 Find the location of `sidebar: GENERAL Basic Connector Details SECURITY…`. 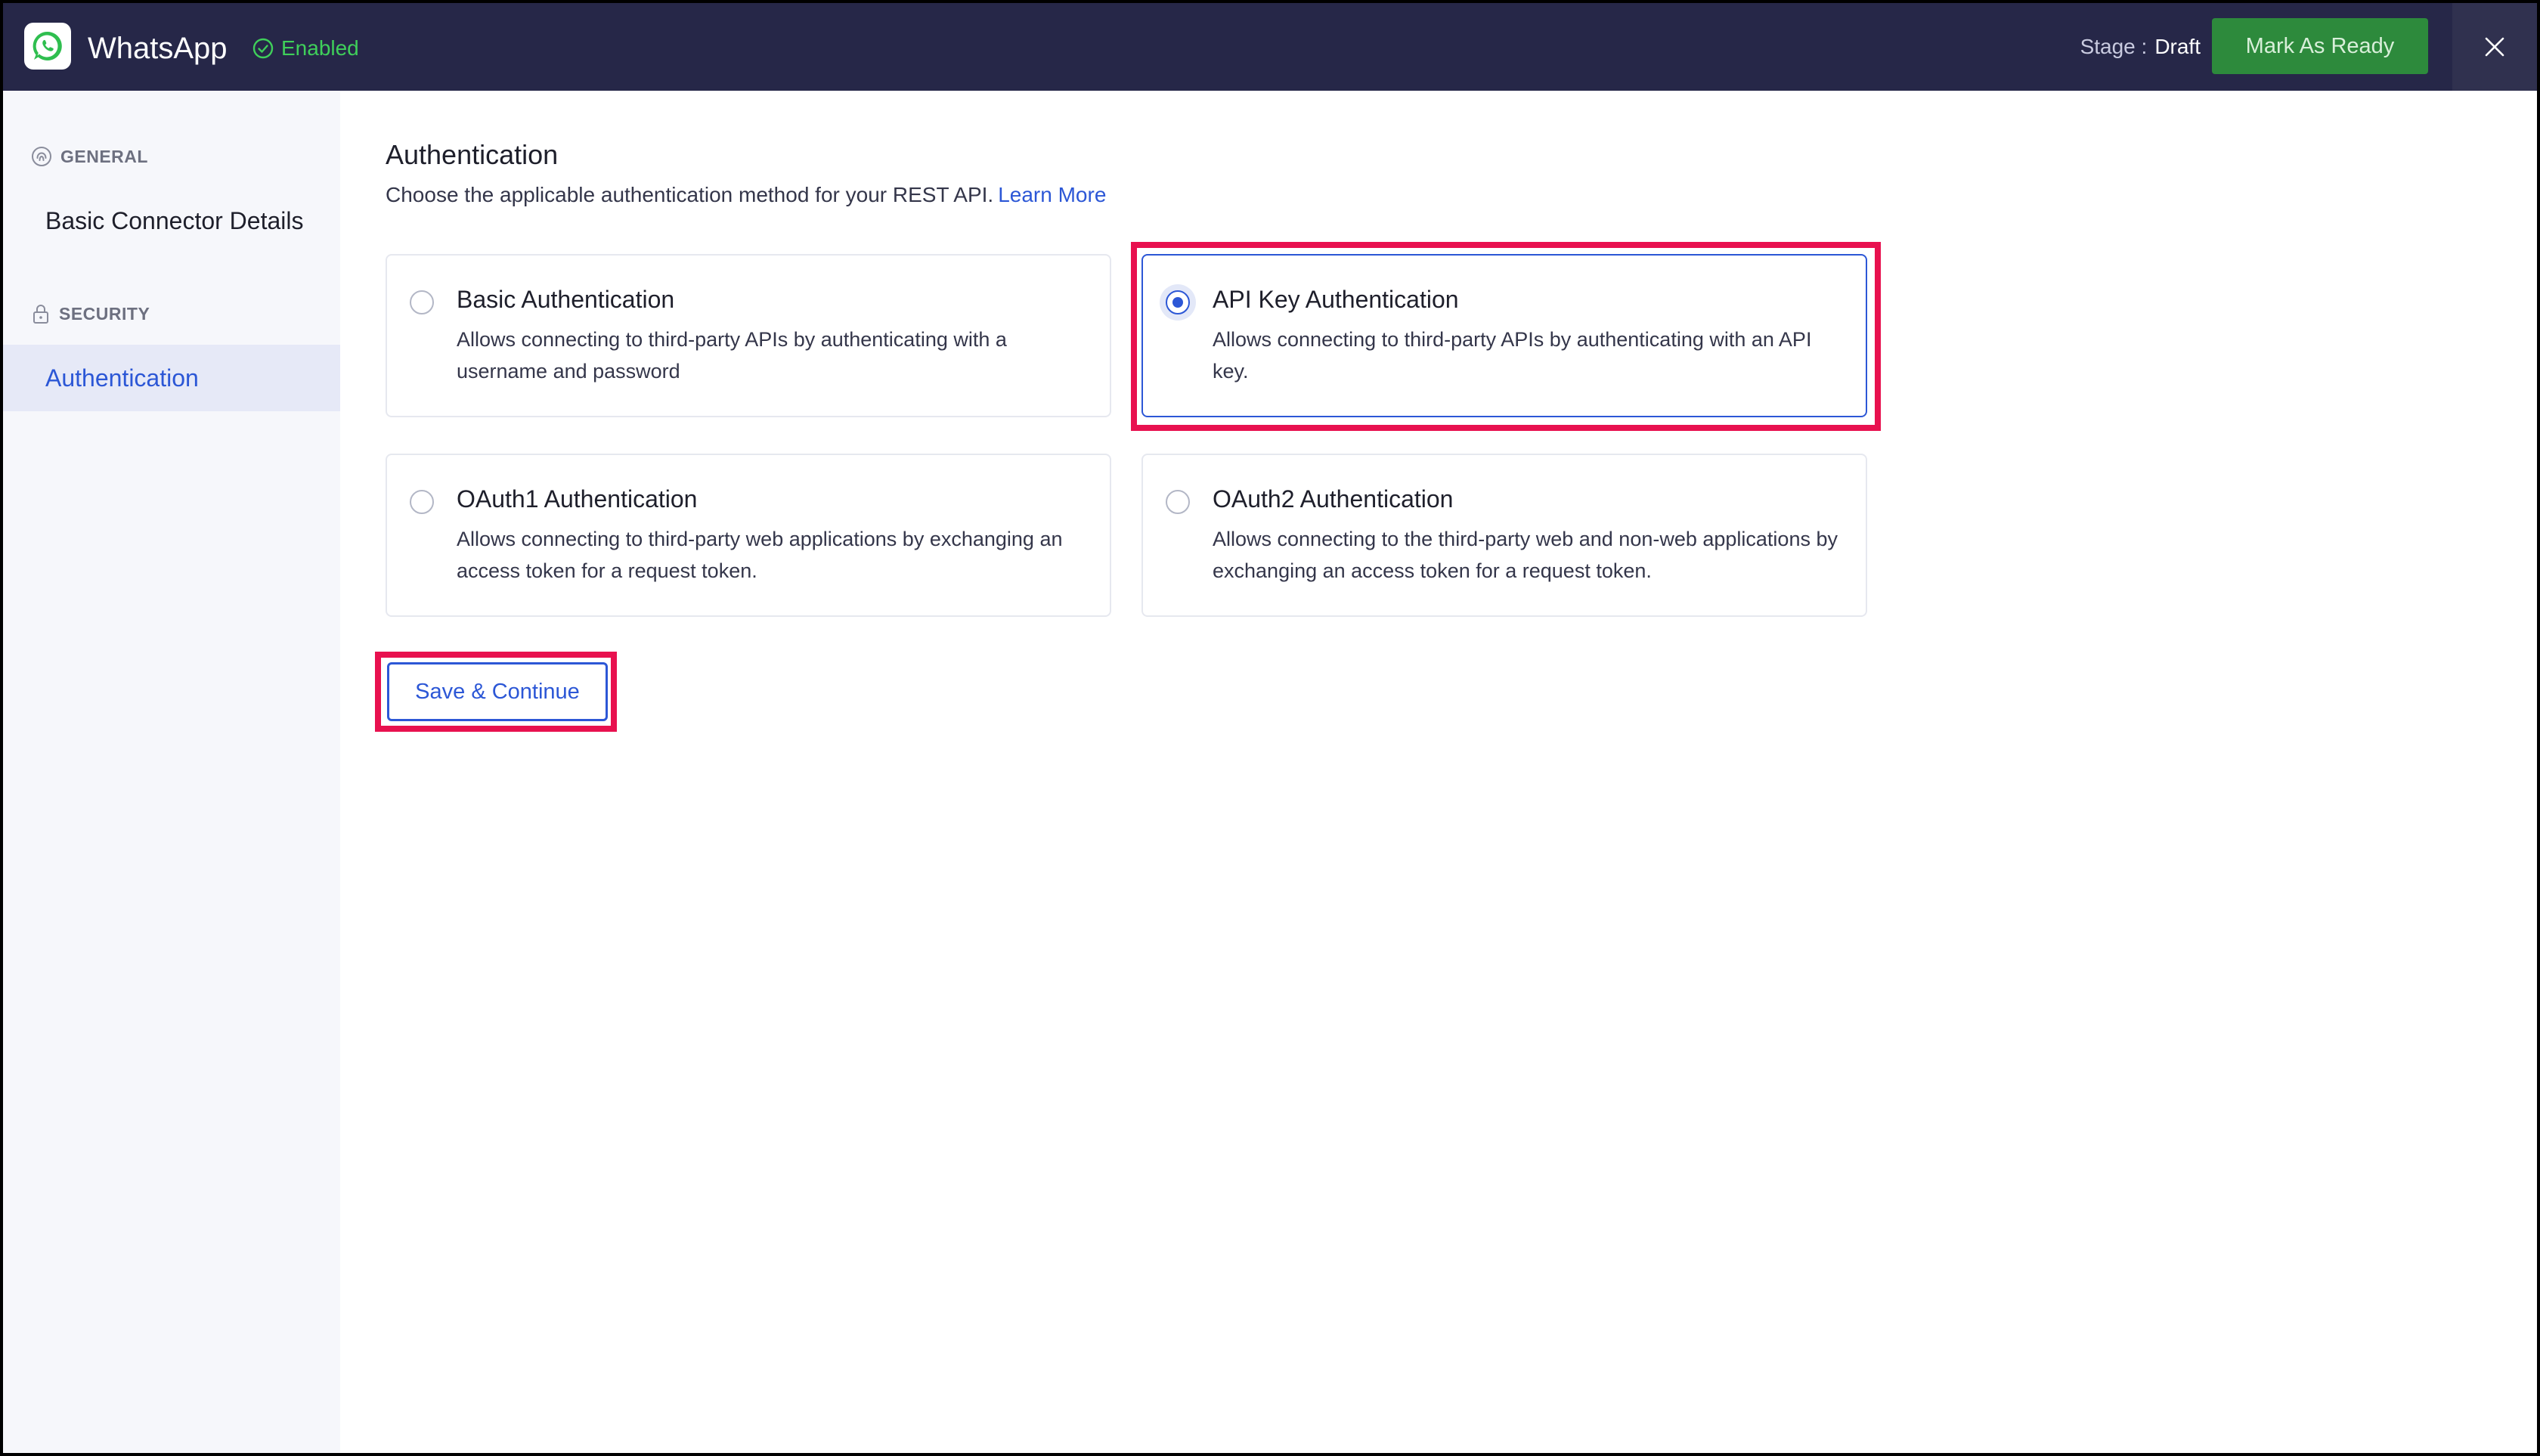

sidebar: GENERAL Basic Connector Details SECURITY… is located at coordinates (171, 772).